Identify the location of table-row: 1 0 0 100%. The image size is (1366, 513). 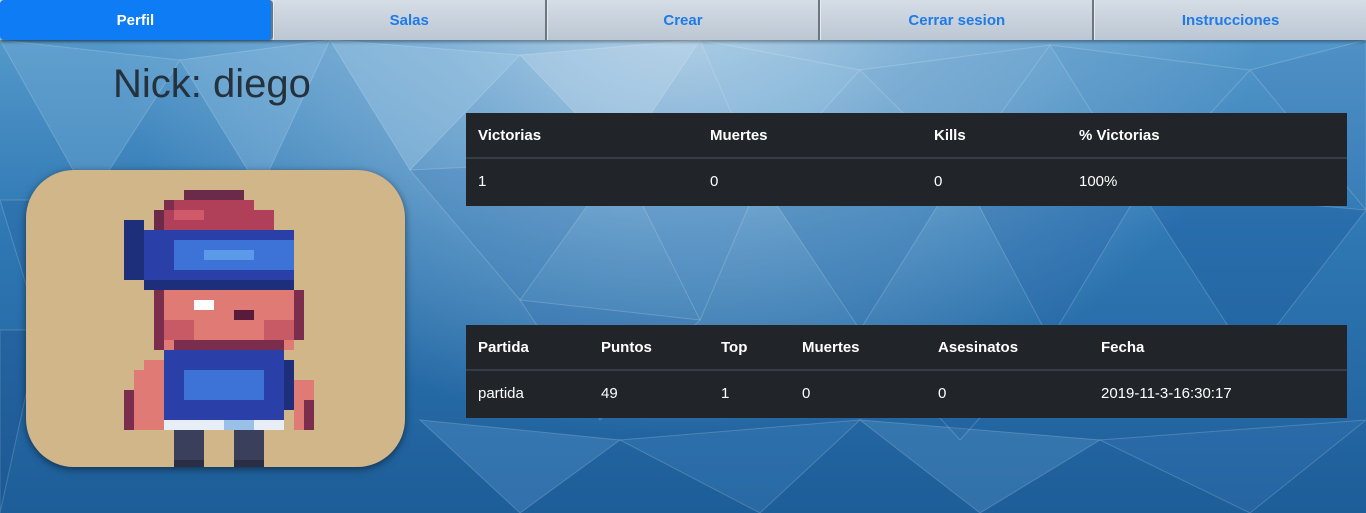
(906, 182).